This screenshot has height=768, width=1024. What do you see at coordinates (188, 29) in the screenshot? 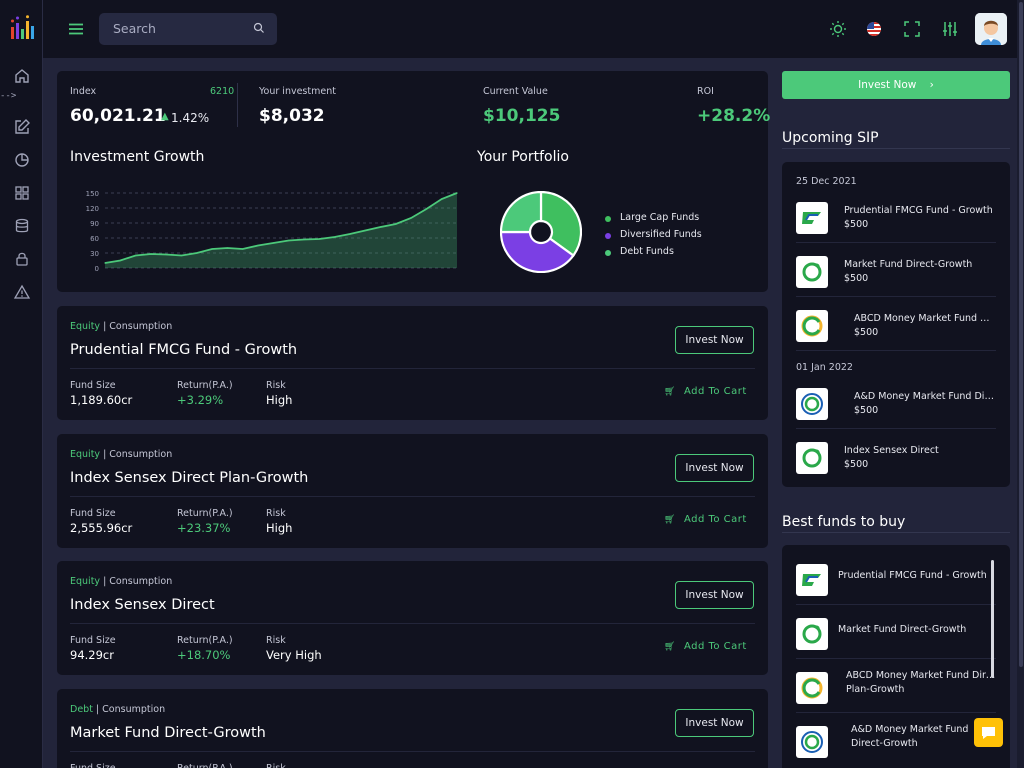
I see `search-input: Search` at bounding box center [188, 29].